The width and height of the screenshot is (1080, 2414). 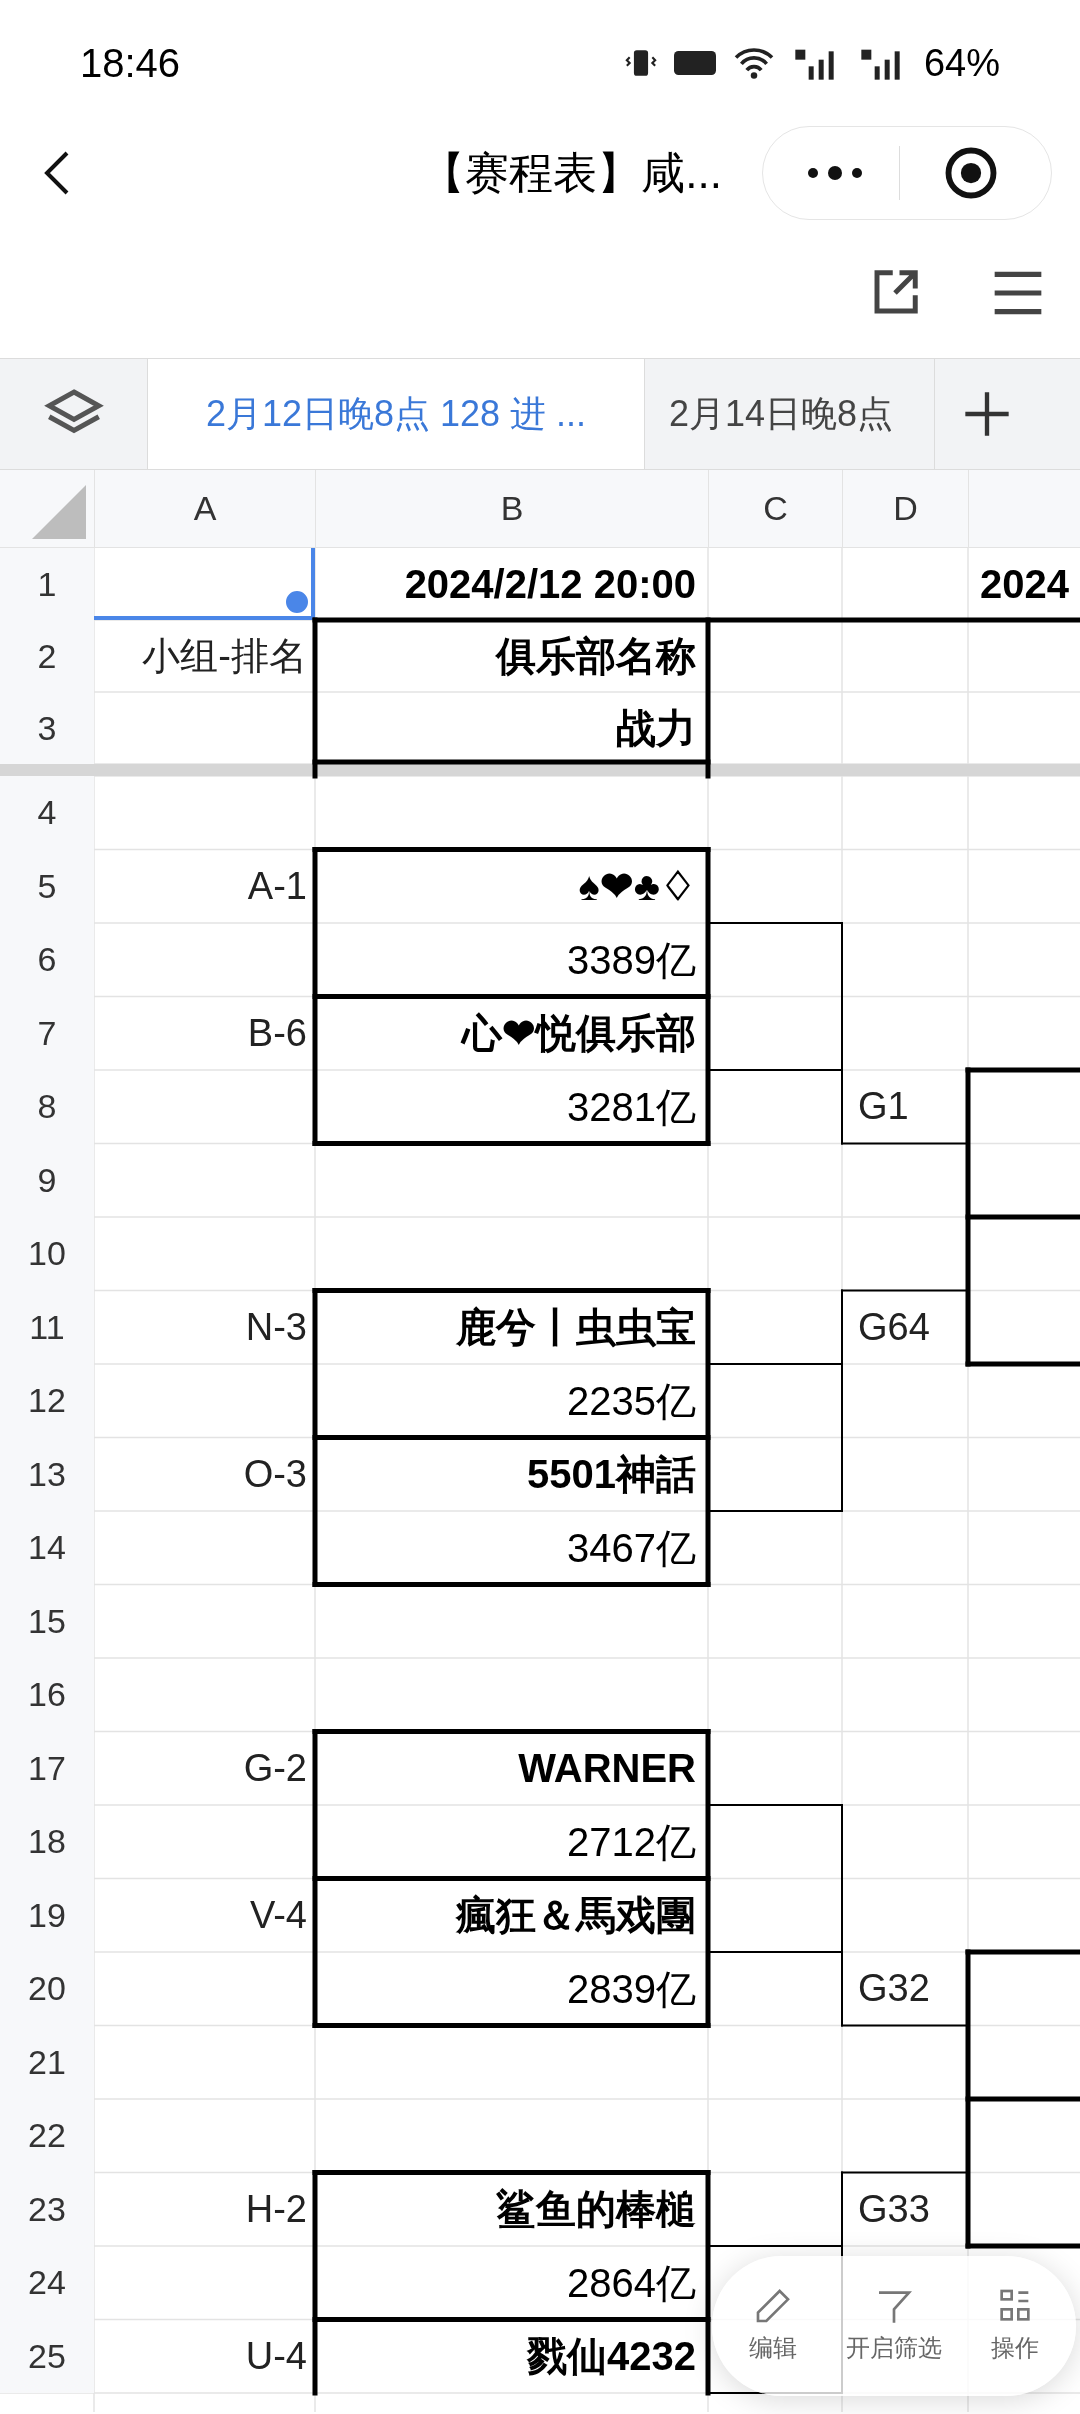 What do you see at coordinates (631, 1401) in the screenshot?
I see `table-cell-text: 2235亿` at bounding box center [631, 1401].